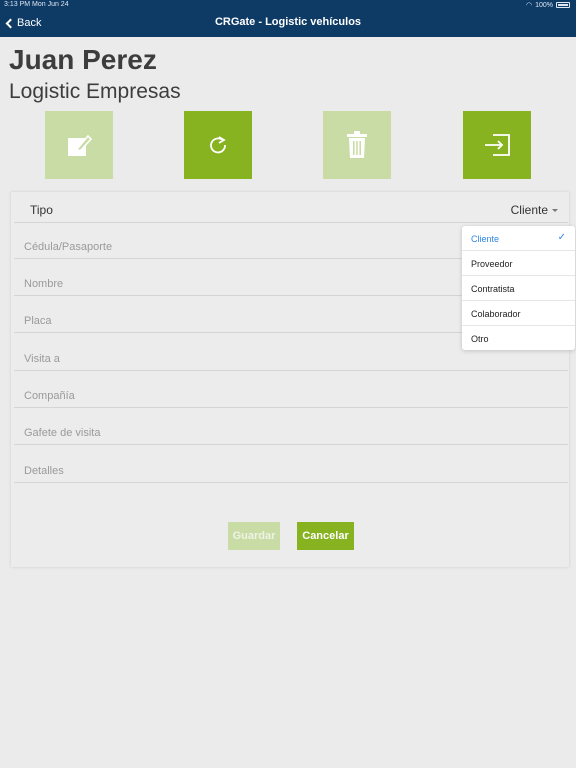  I want to click on status-right: ◠ 100%, so click(548, 5).